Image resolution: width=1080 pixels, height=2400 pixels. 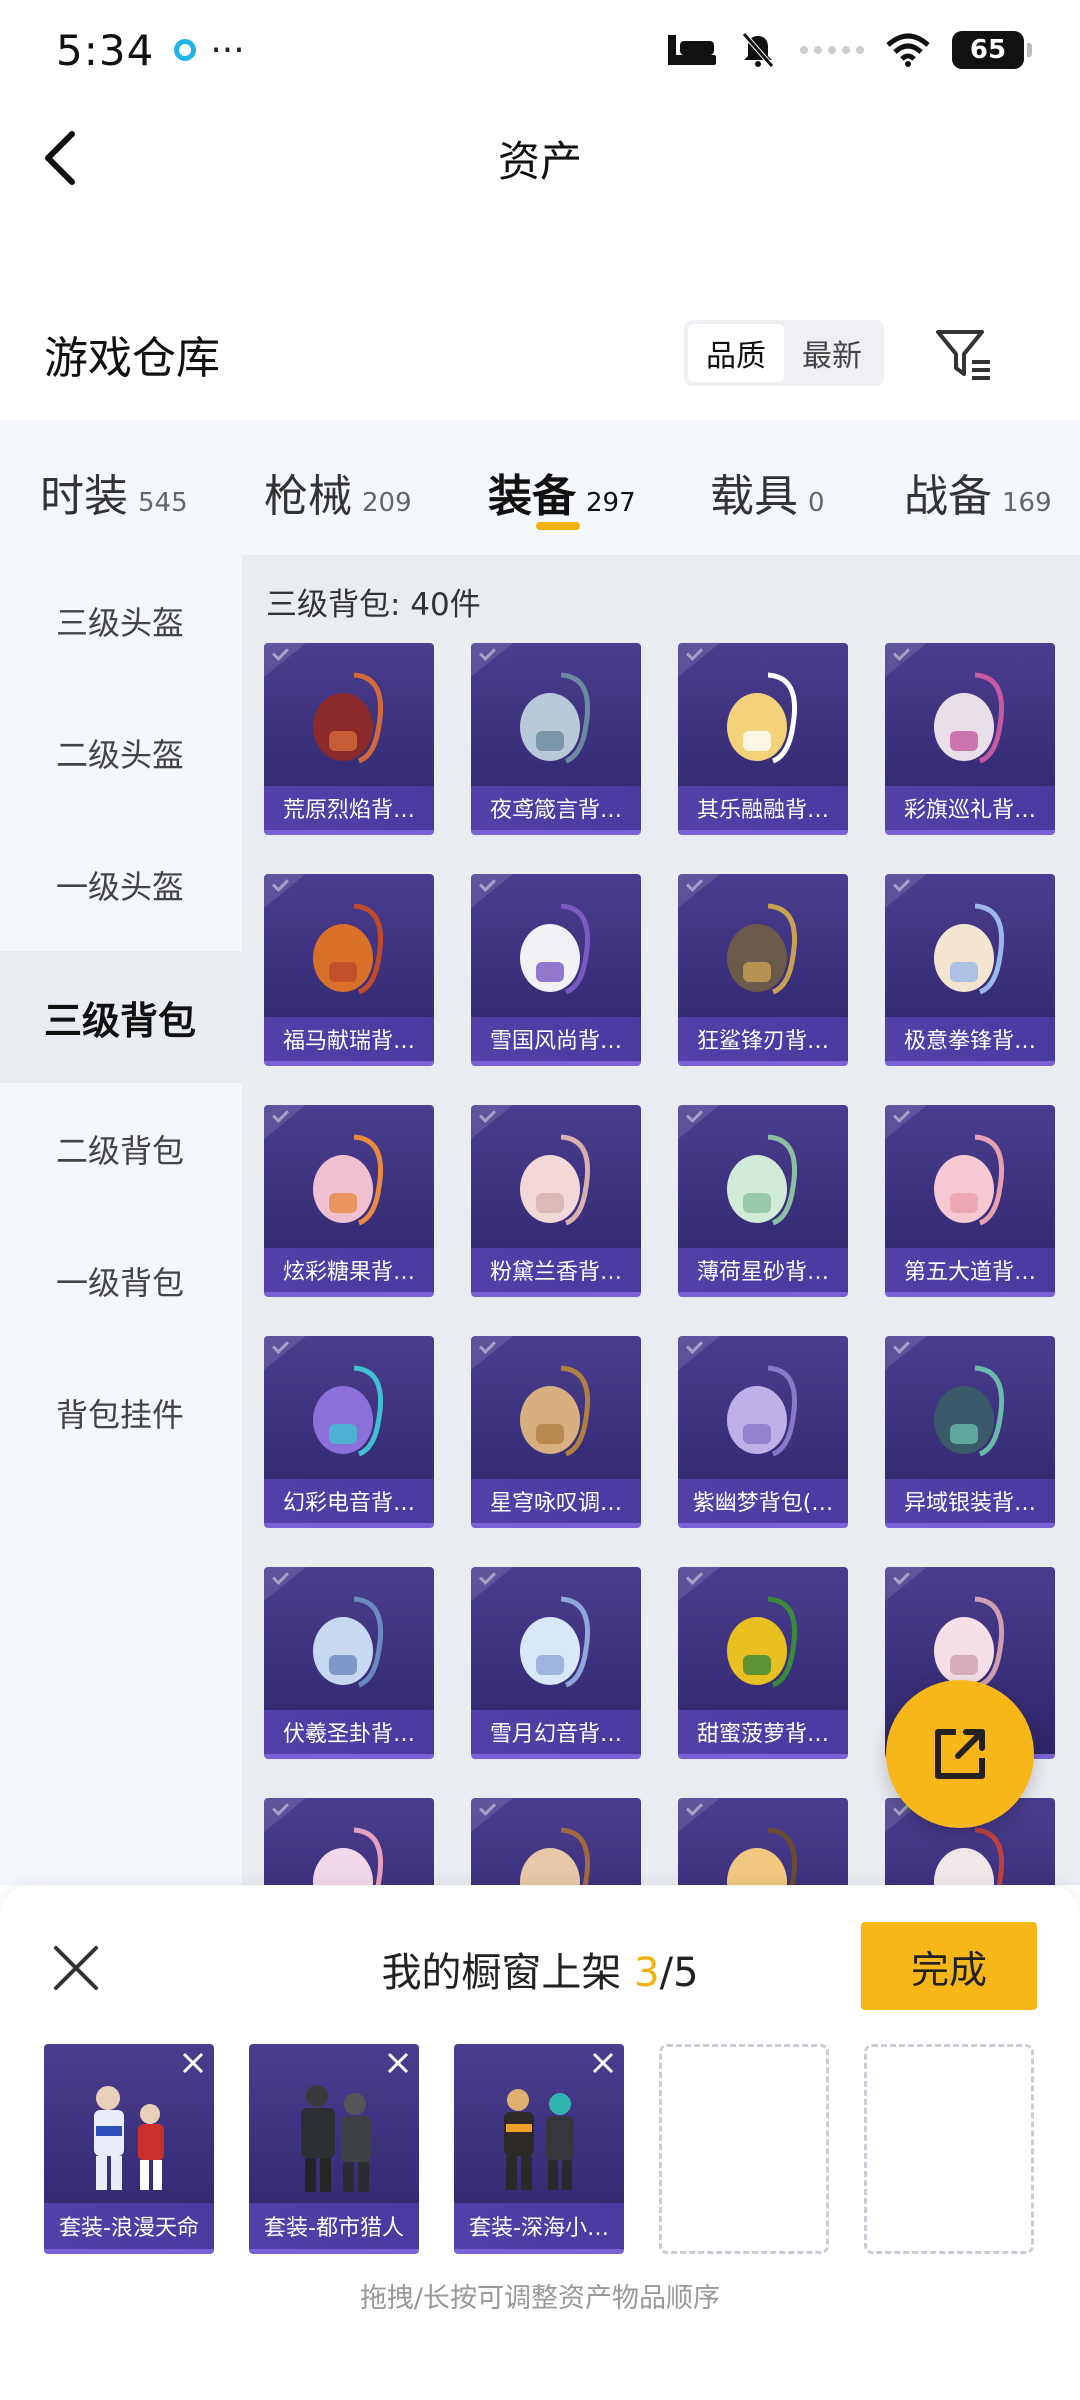 I want to click on tab-firearms: 枪械 209, so click(x=338, y=492).